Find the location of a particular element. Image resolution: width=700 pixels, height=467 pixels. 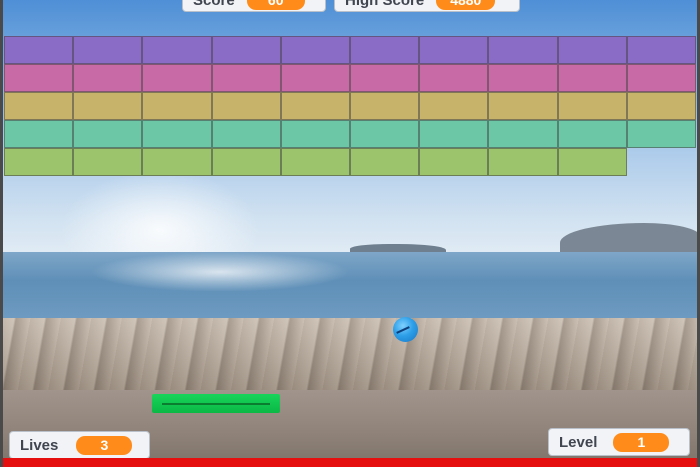

lives-value: 3 is located at coordinates (104, 445).